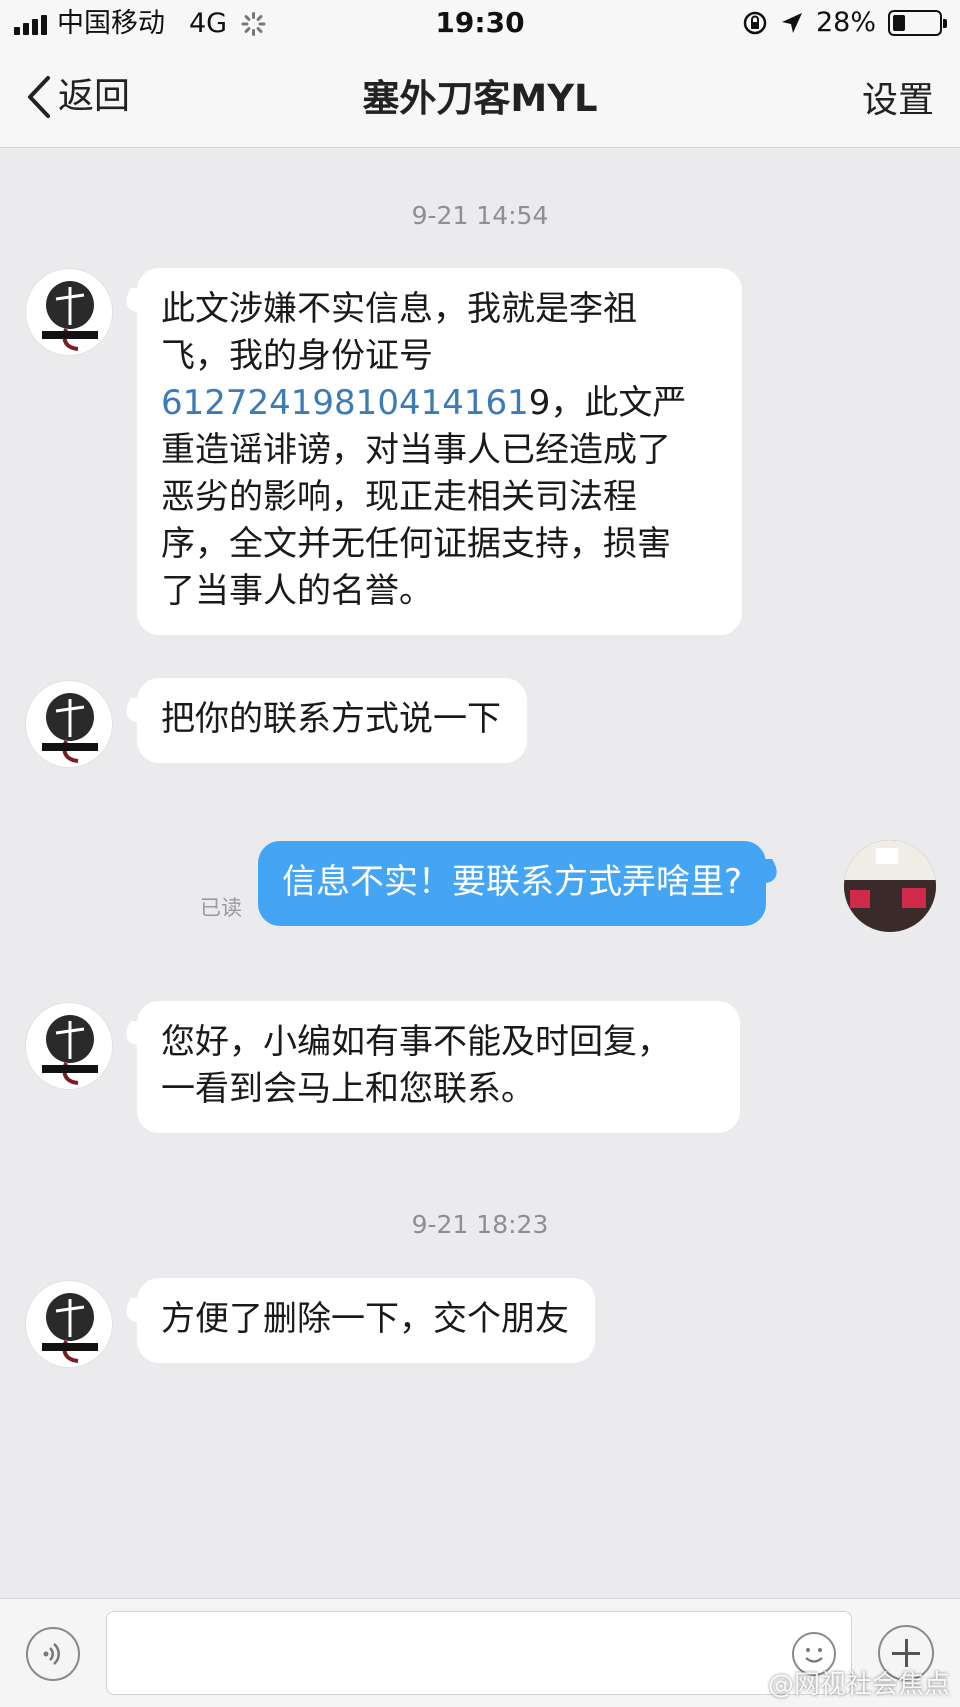 The image size is (960, 1707). What do you see at coordinates (480, 1652) in the screenshot?
I see `input-bar: @网视社会焦点` at bounding box center [480, 1652].